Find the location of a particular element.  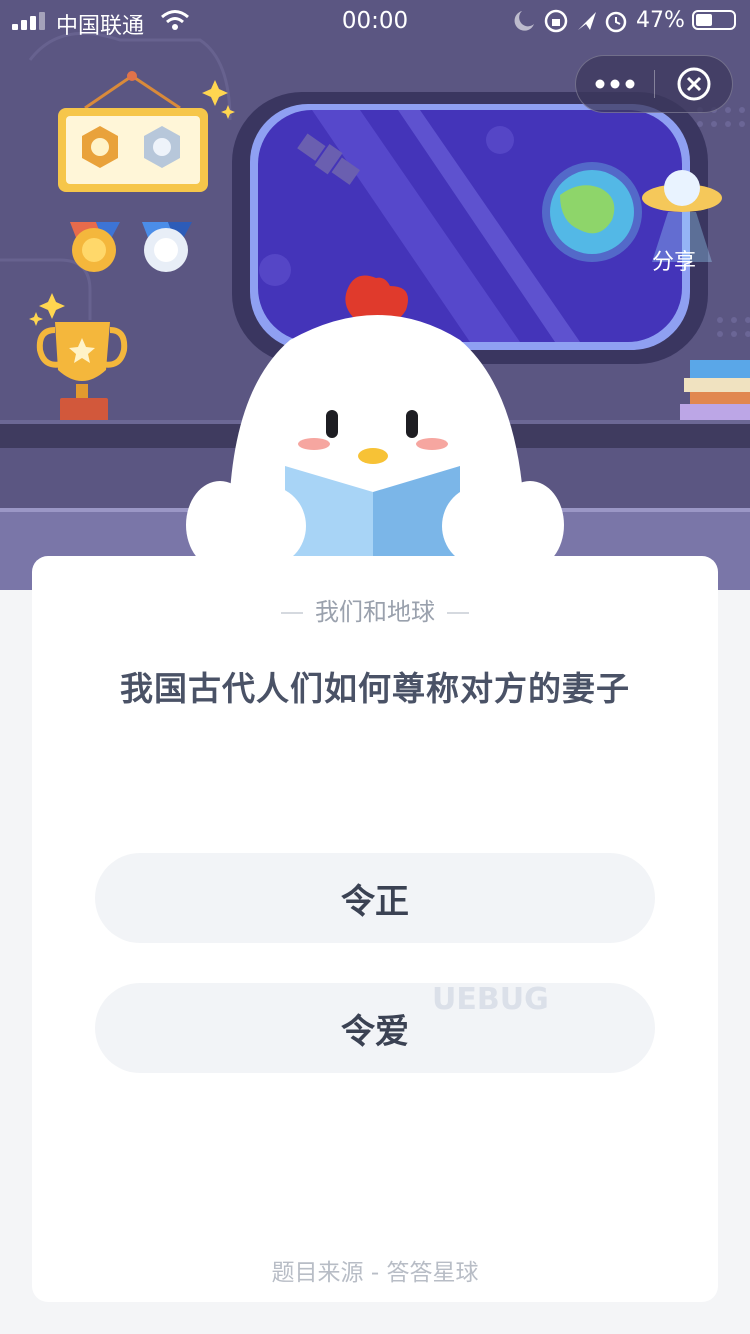

status-bar: 中国联通 00:00 47% is located at coordinates (375, 21).